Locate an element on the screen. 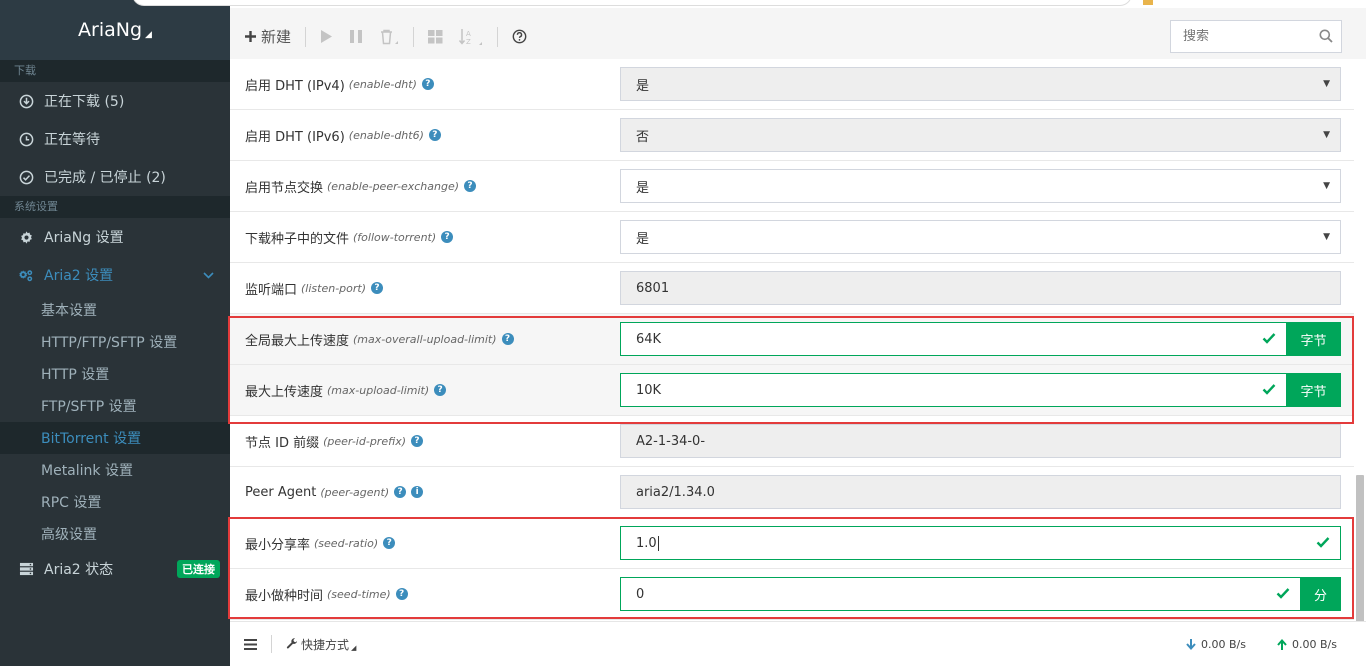  setting-row: 监听端口 (listen-port)? 6801 is located at coordinates (792, 288).